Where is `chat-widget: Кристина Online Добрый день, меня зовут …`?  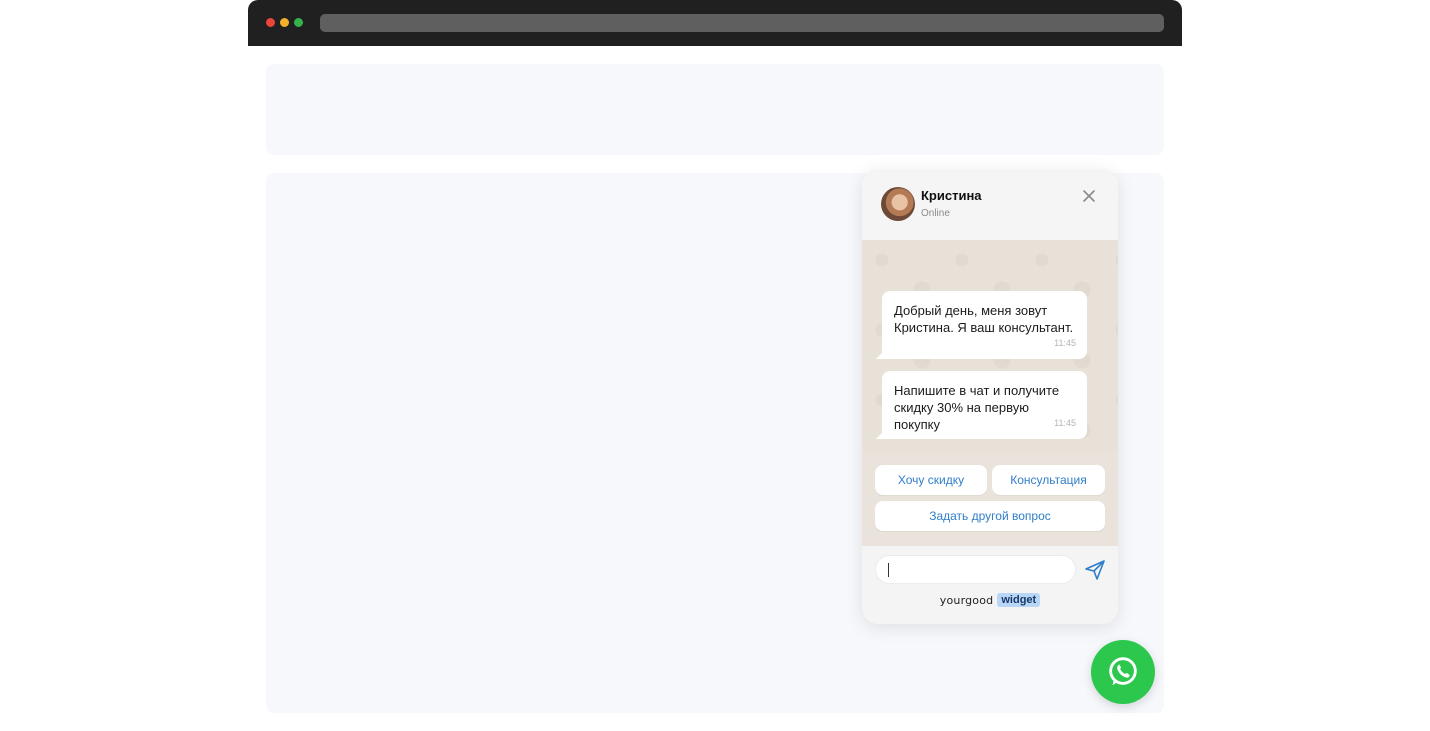
chat-widget: Кристина Online Добрый день, меня зовут … is located at coordinates (990, 396).